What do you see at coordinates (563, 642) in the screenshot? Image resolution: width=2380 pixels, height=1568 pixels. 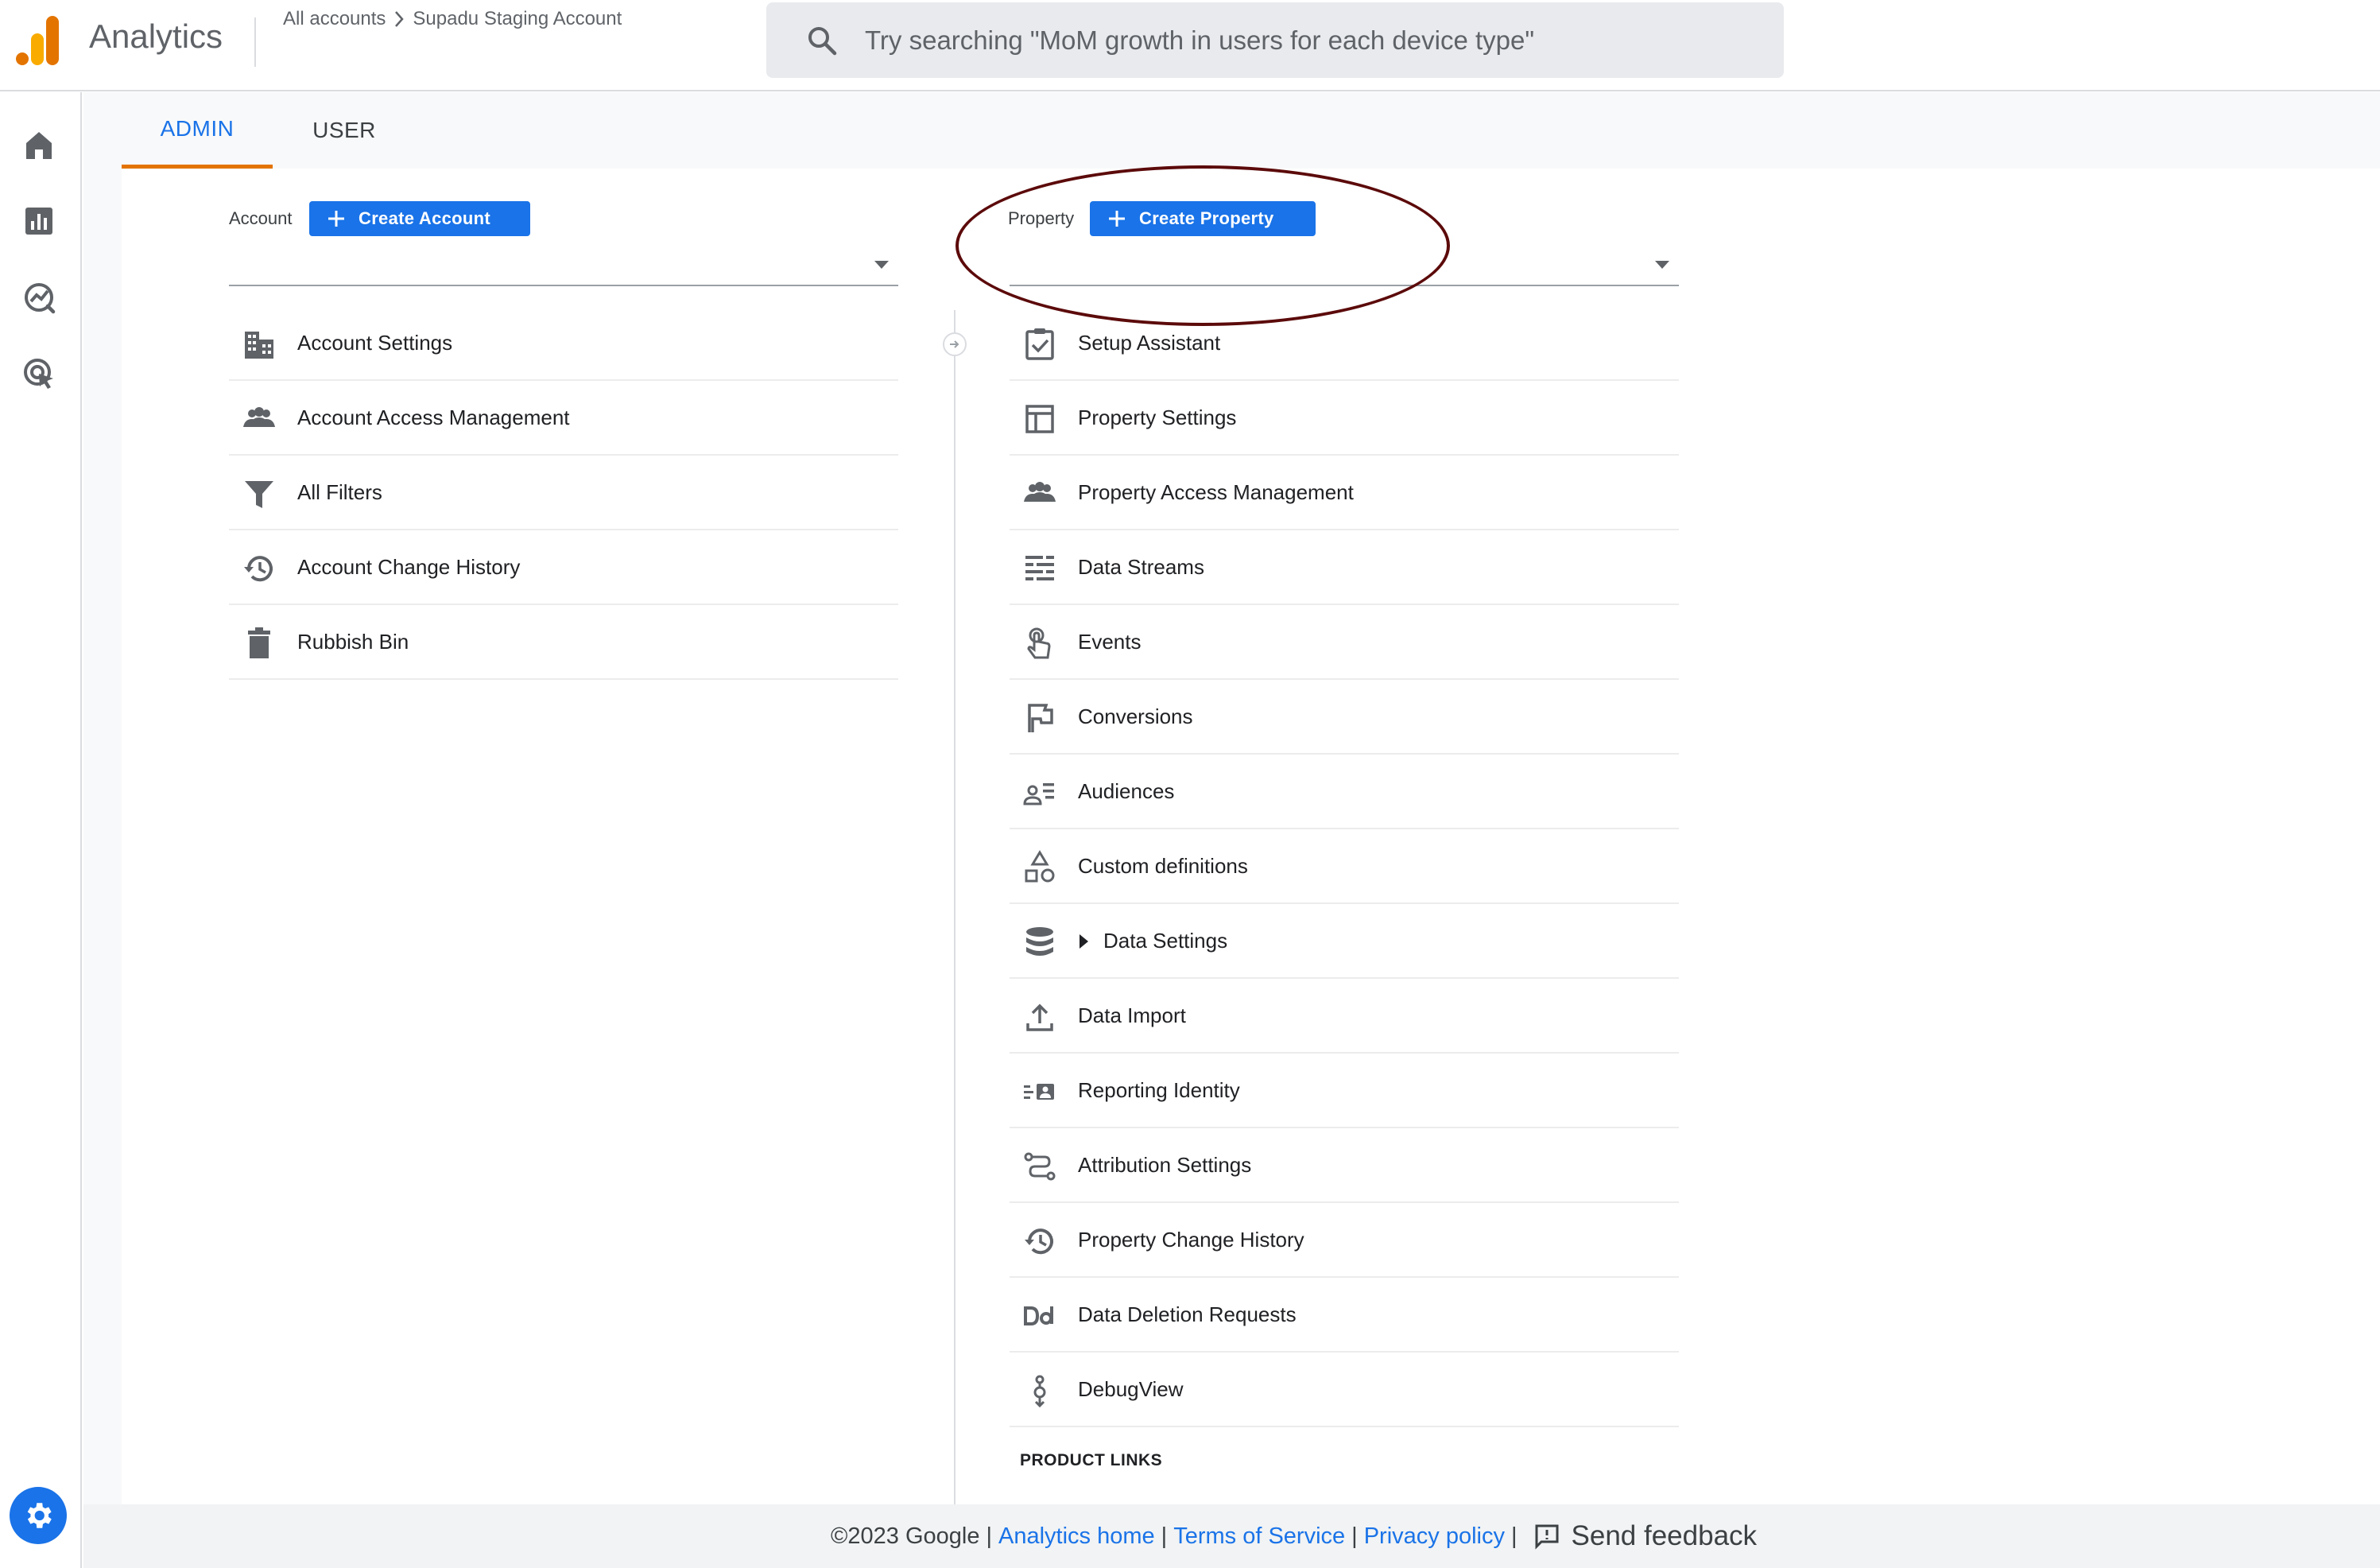 I see `rubbish-bin-item: Rubbish Bin` at bounding box center [563, 642].